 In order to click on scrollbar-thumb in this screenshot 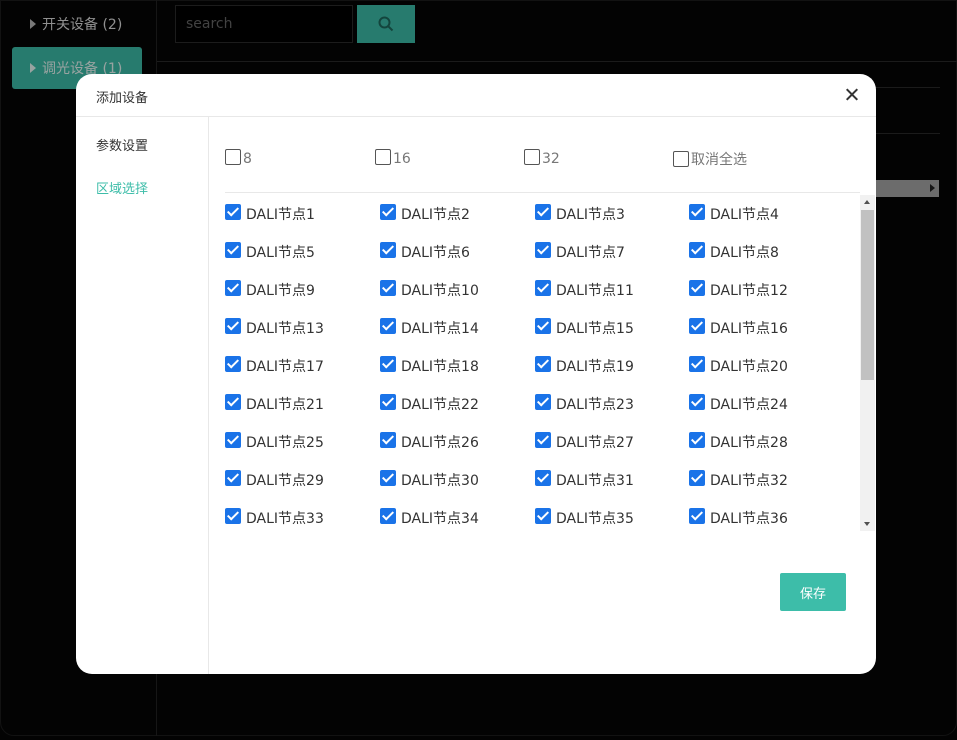, I will do `click(867, 295)`.